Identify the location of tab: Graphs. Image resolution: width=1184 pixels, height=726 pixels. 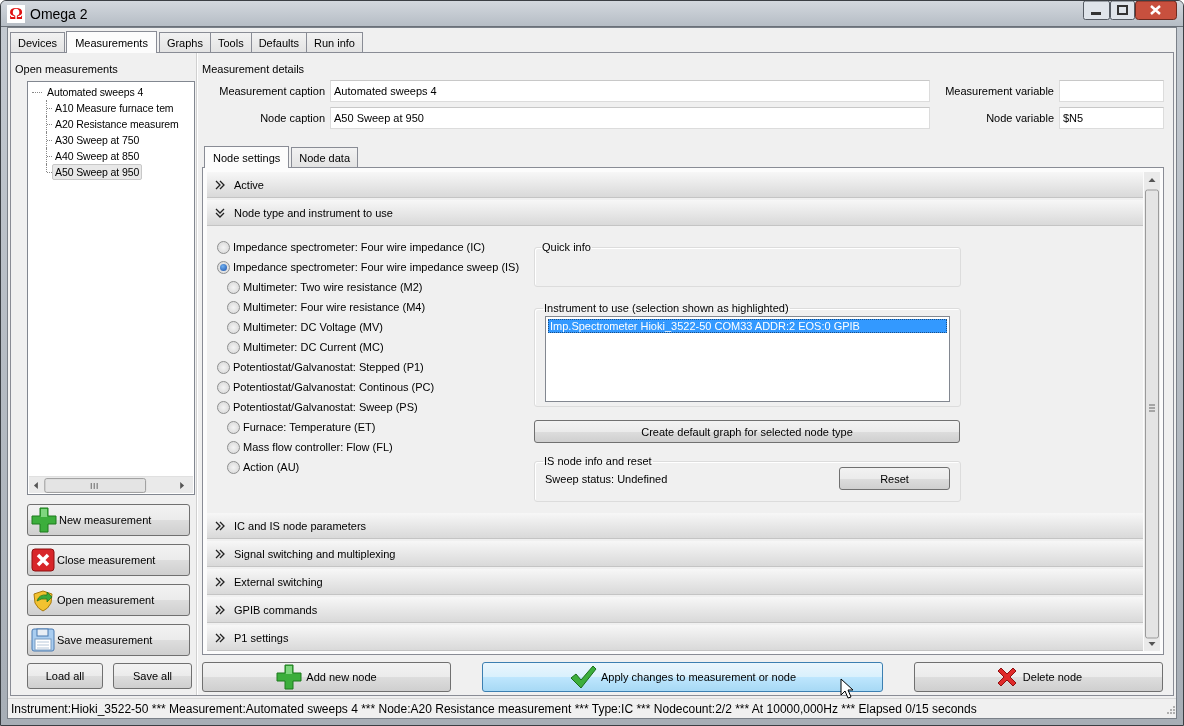
(184, 42).